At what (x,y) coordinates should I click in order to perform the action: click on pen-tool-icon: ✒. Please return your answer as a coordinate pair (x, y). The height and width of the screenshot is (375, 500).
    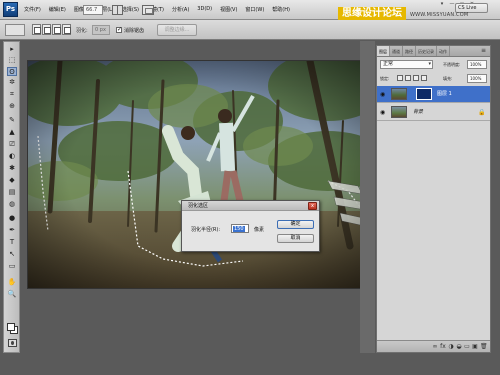
    Looking at the image, I should click on (12, 230).